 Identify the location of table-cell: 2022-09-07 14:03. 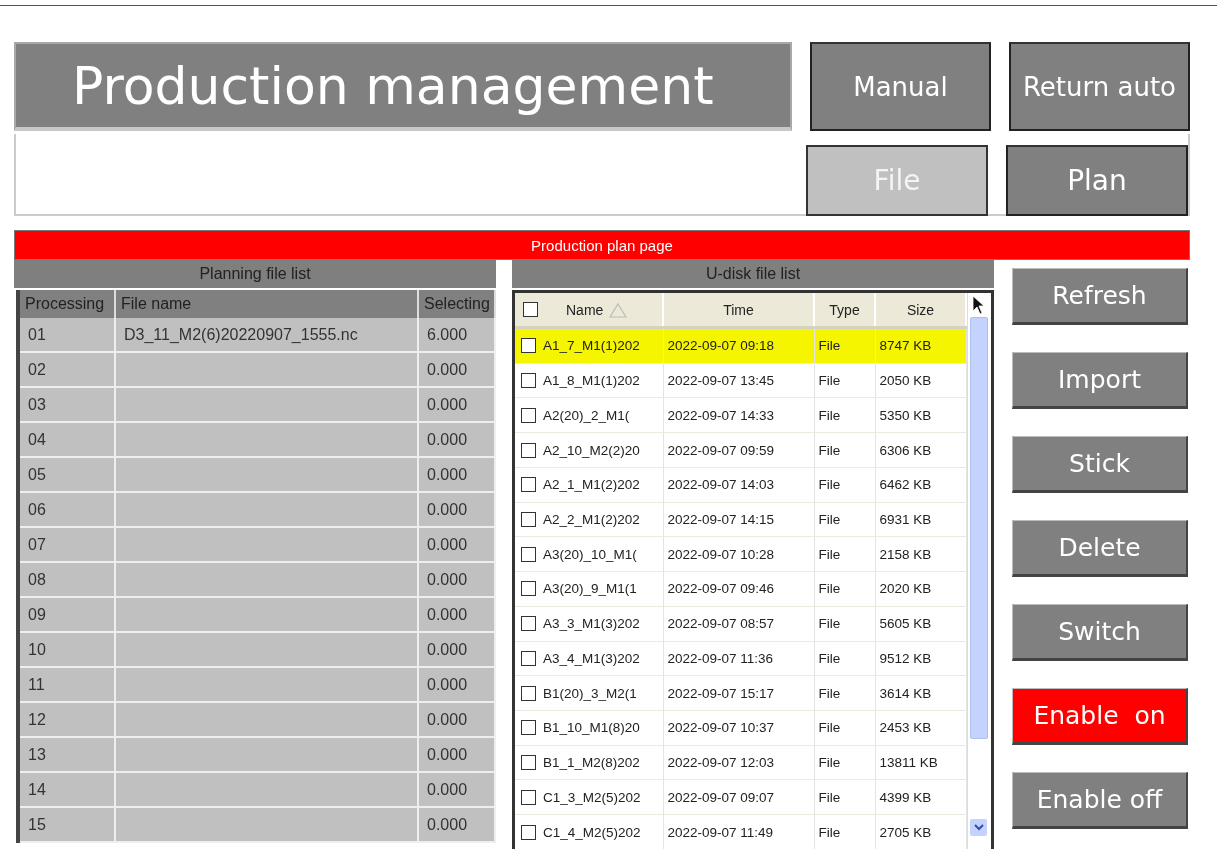
(738, 485).